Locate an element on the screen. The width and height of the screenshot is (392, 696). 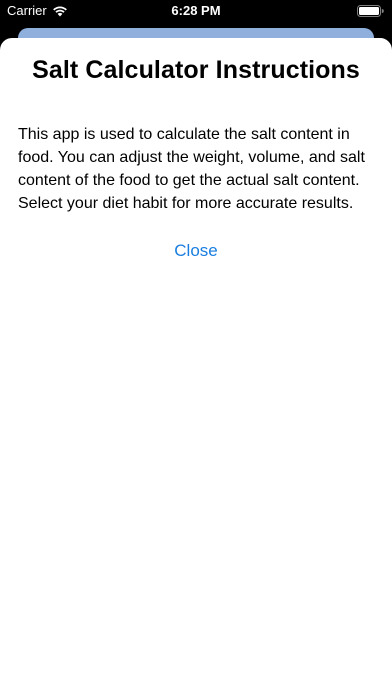
battery-icon is located at coordinates (370, 11).